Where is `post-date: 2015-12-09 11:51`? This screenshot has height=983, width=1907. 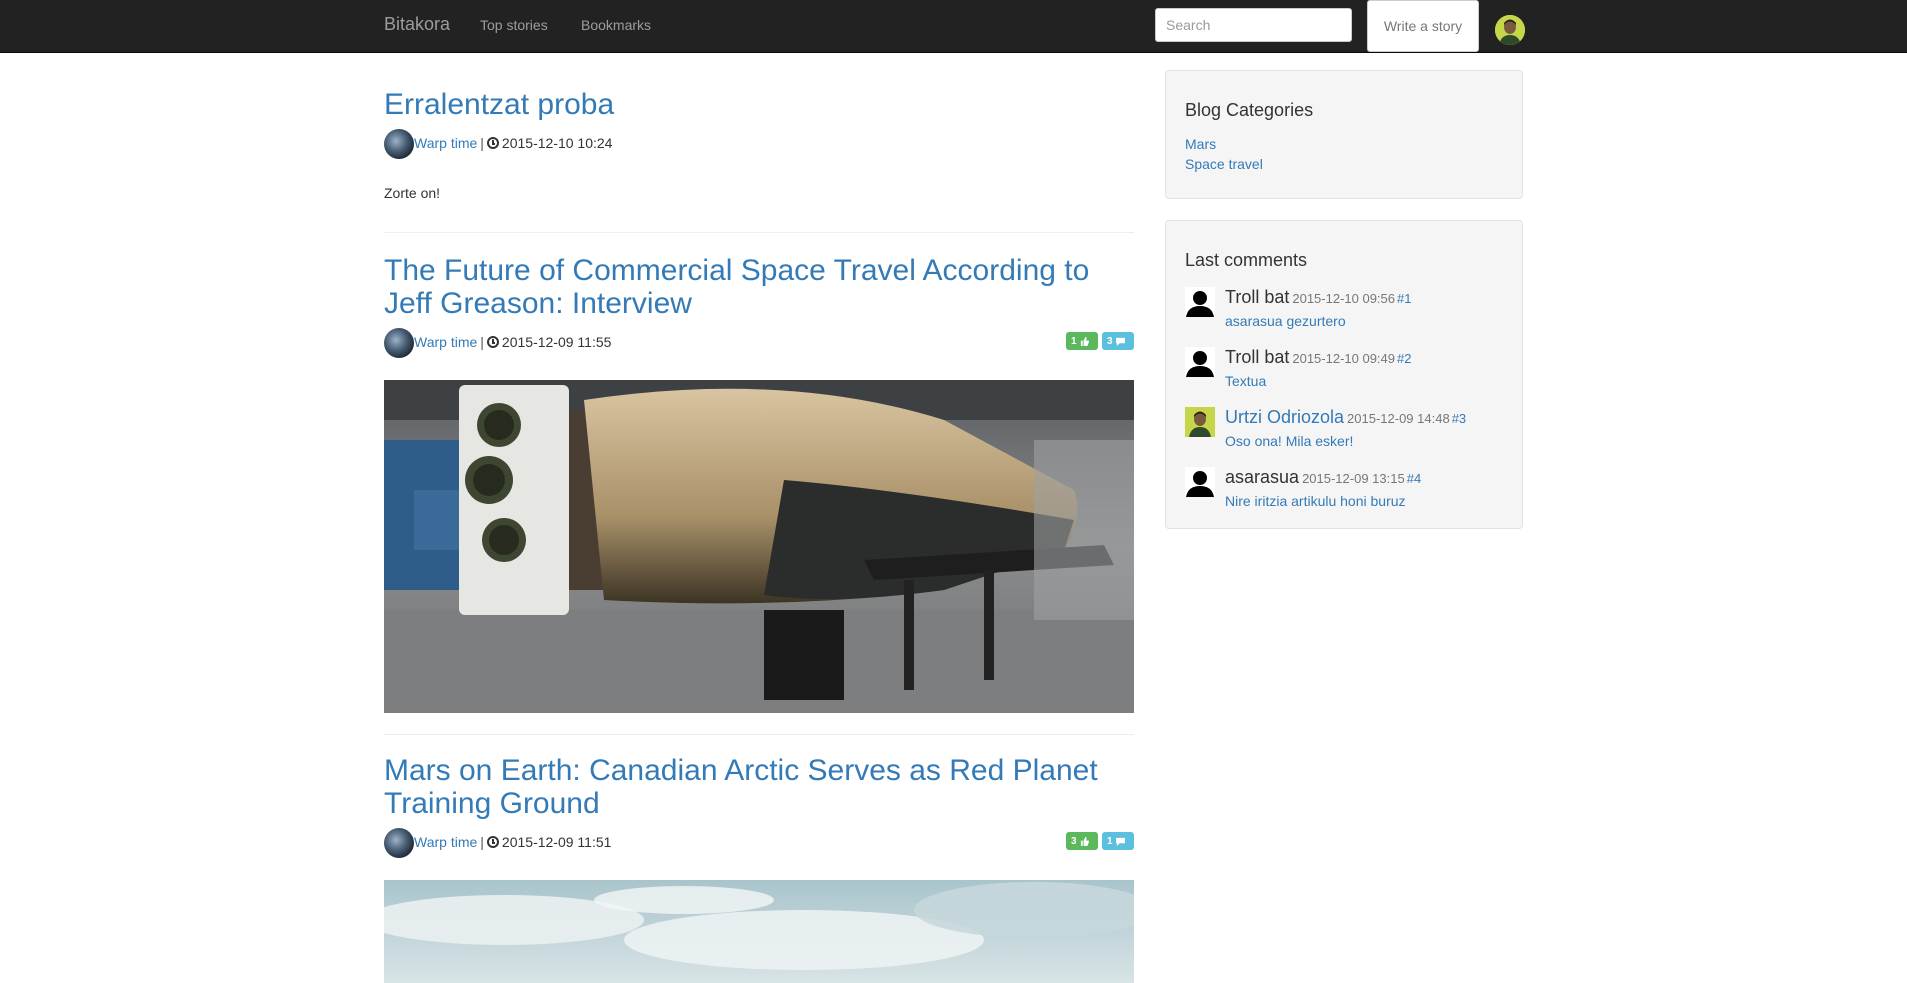
post-date: 2015-12-09 11:51 is located at coordinates (556, 842).